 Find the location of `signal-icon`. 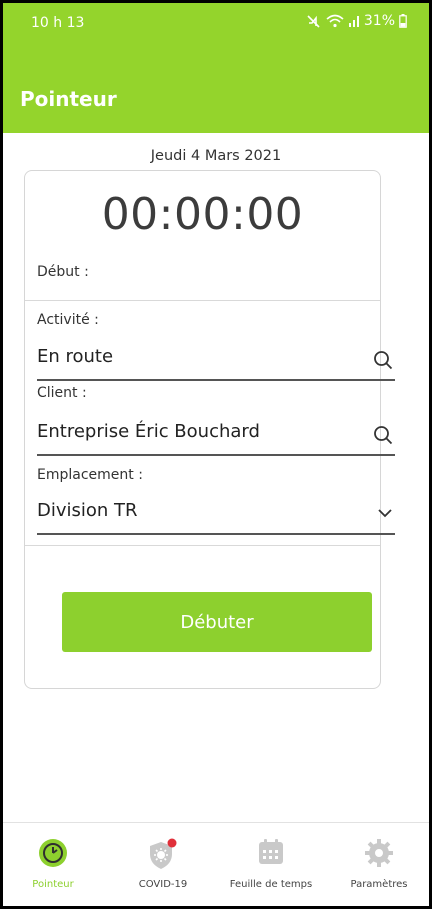

signal-icon is located at coordinates (353, 21).